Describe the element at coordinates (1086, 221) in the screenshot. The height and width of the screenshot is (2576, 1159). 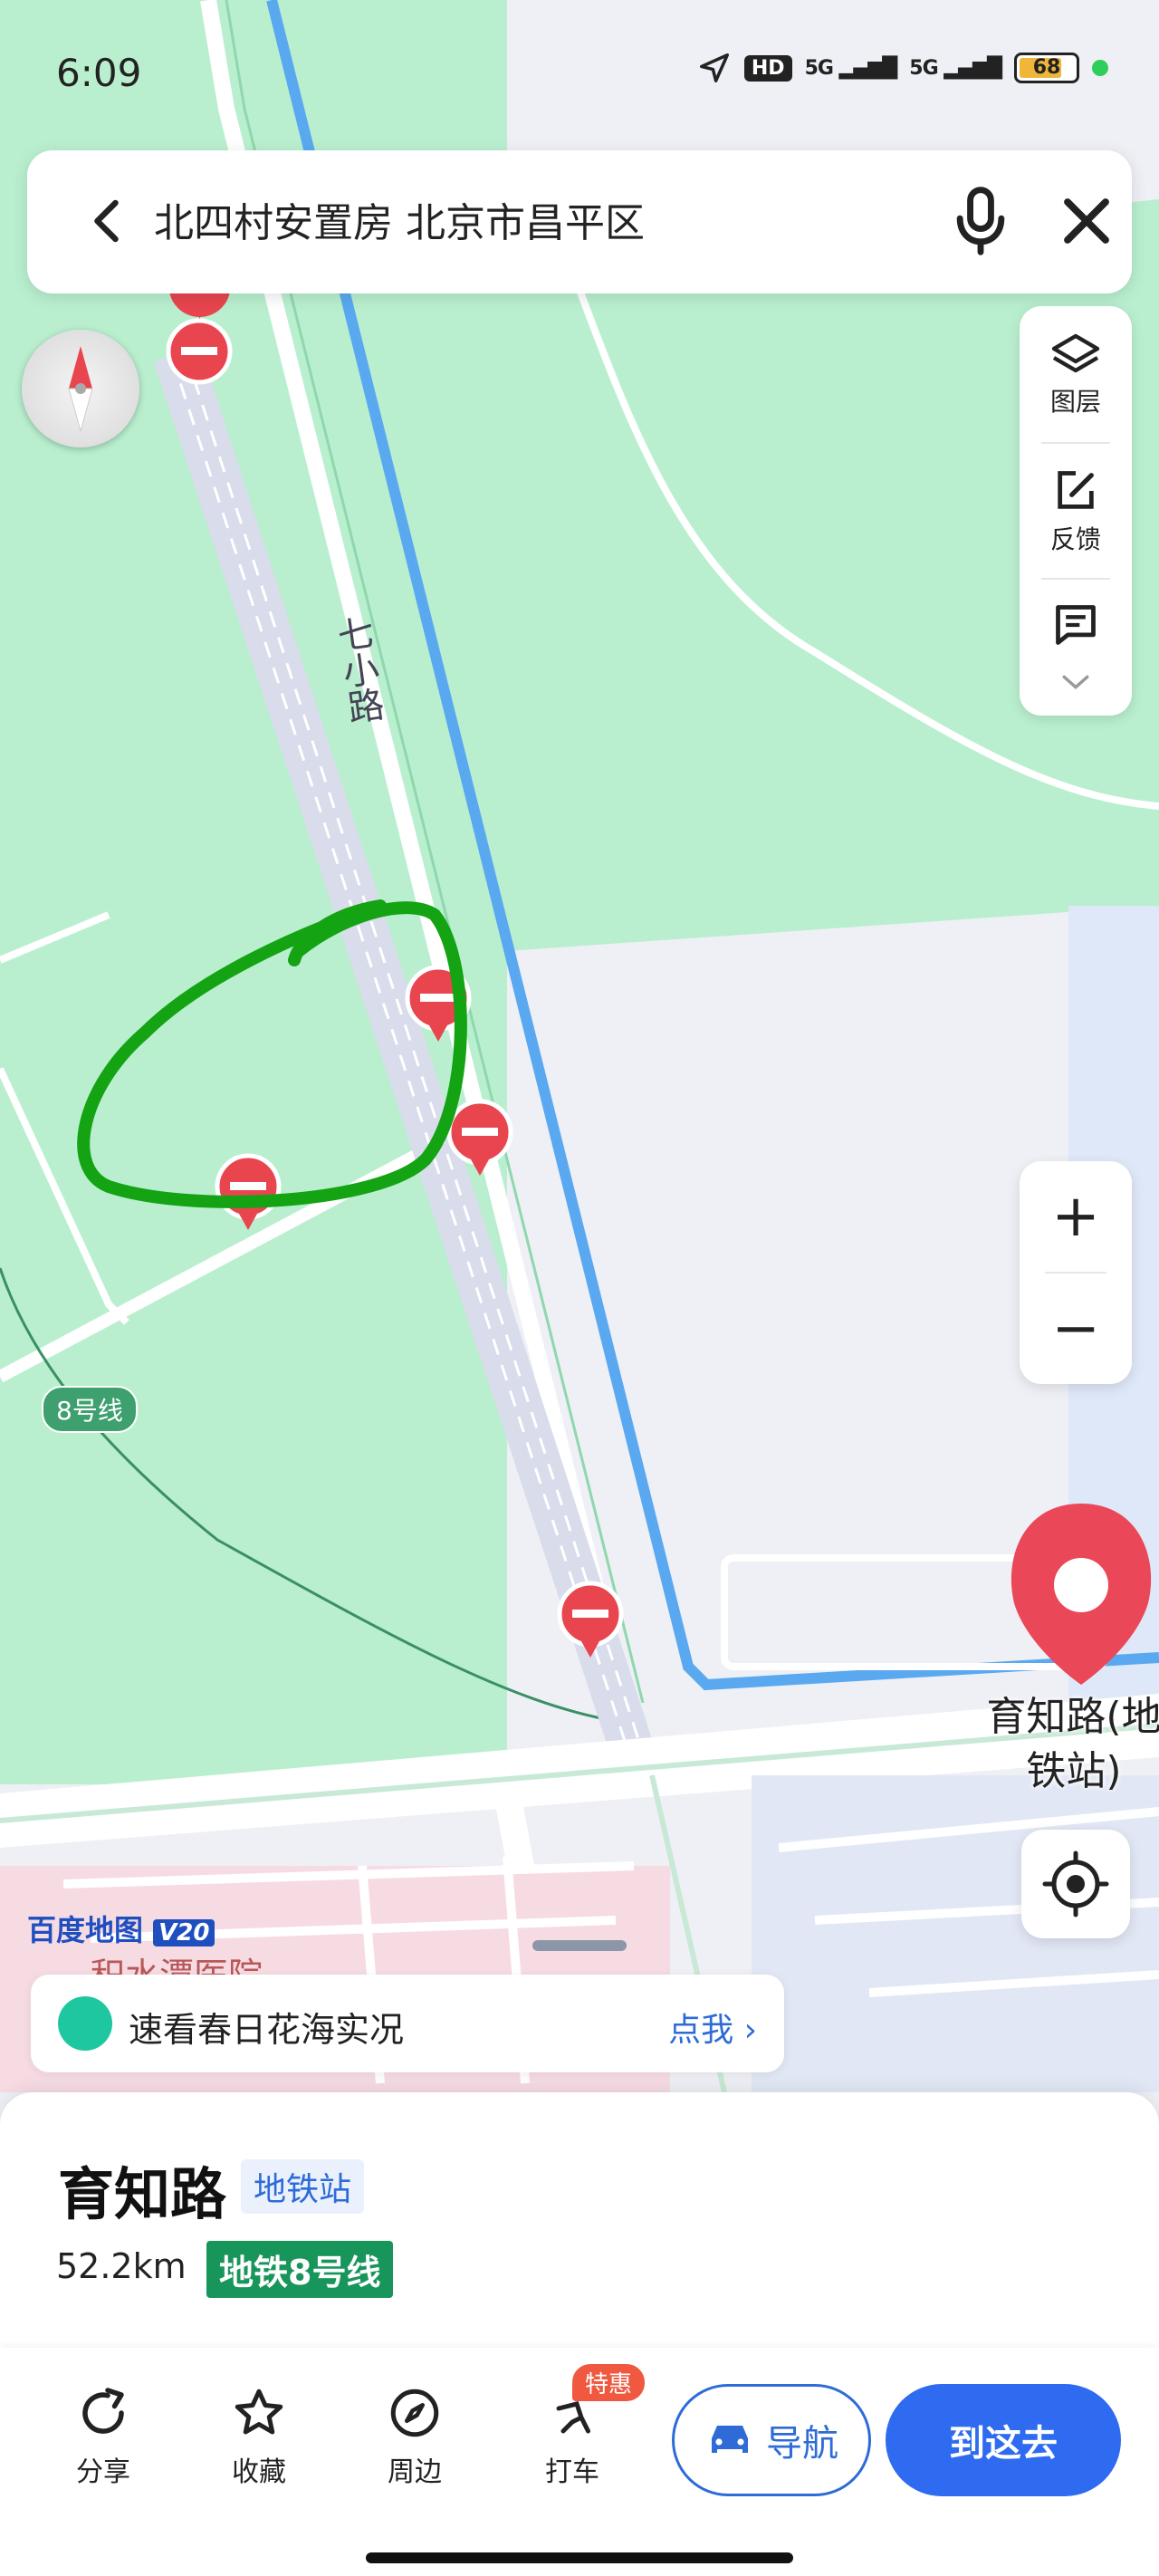
I see `close-icon` at that location.